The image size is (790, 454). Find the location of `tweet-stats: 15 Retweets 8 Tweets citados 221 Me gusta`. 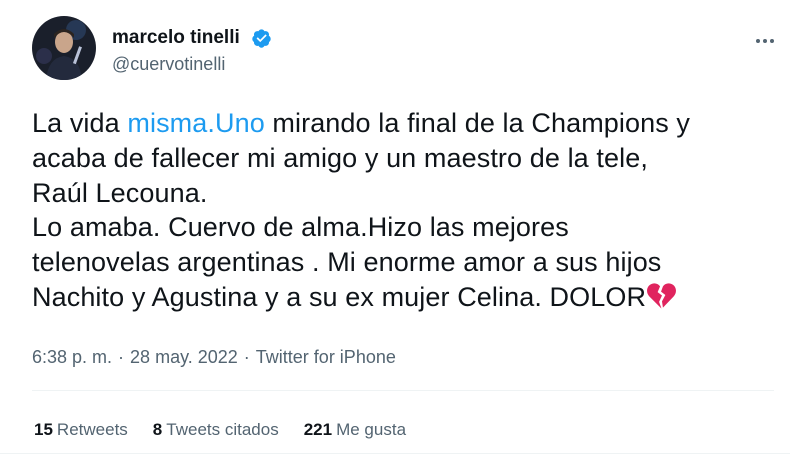

tweet-stats: 15 Retweets 8 Tweets citados 221 Me gusta is located at coordinates (220, 430).